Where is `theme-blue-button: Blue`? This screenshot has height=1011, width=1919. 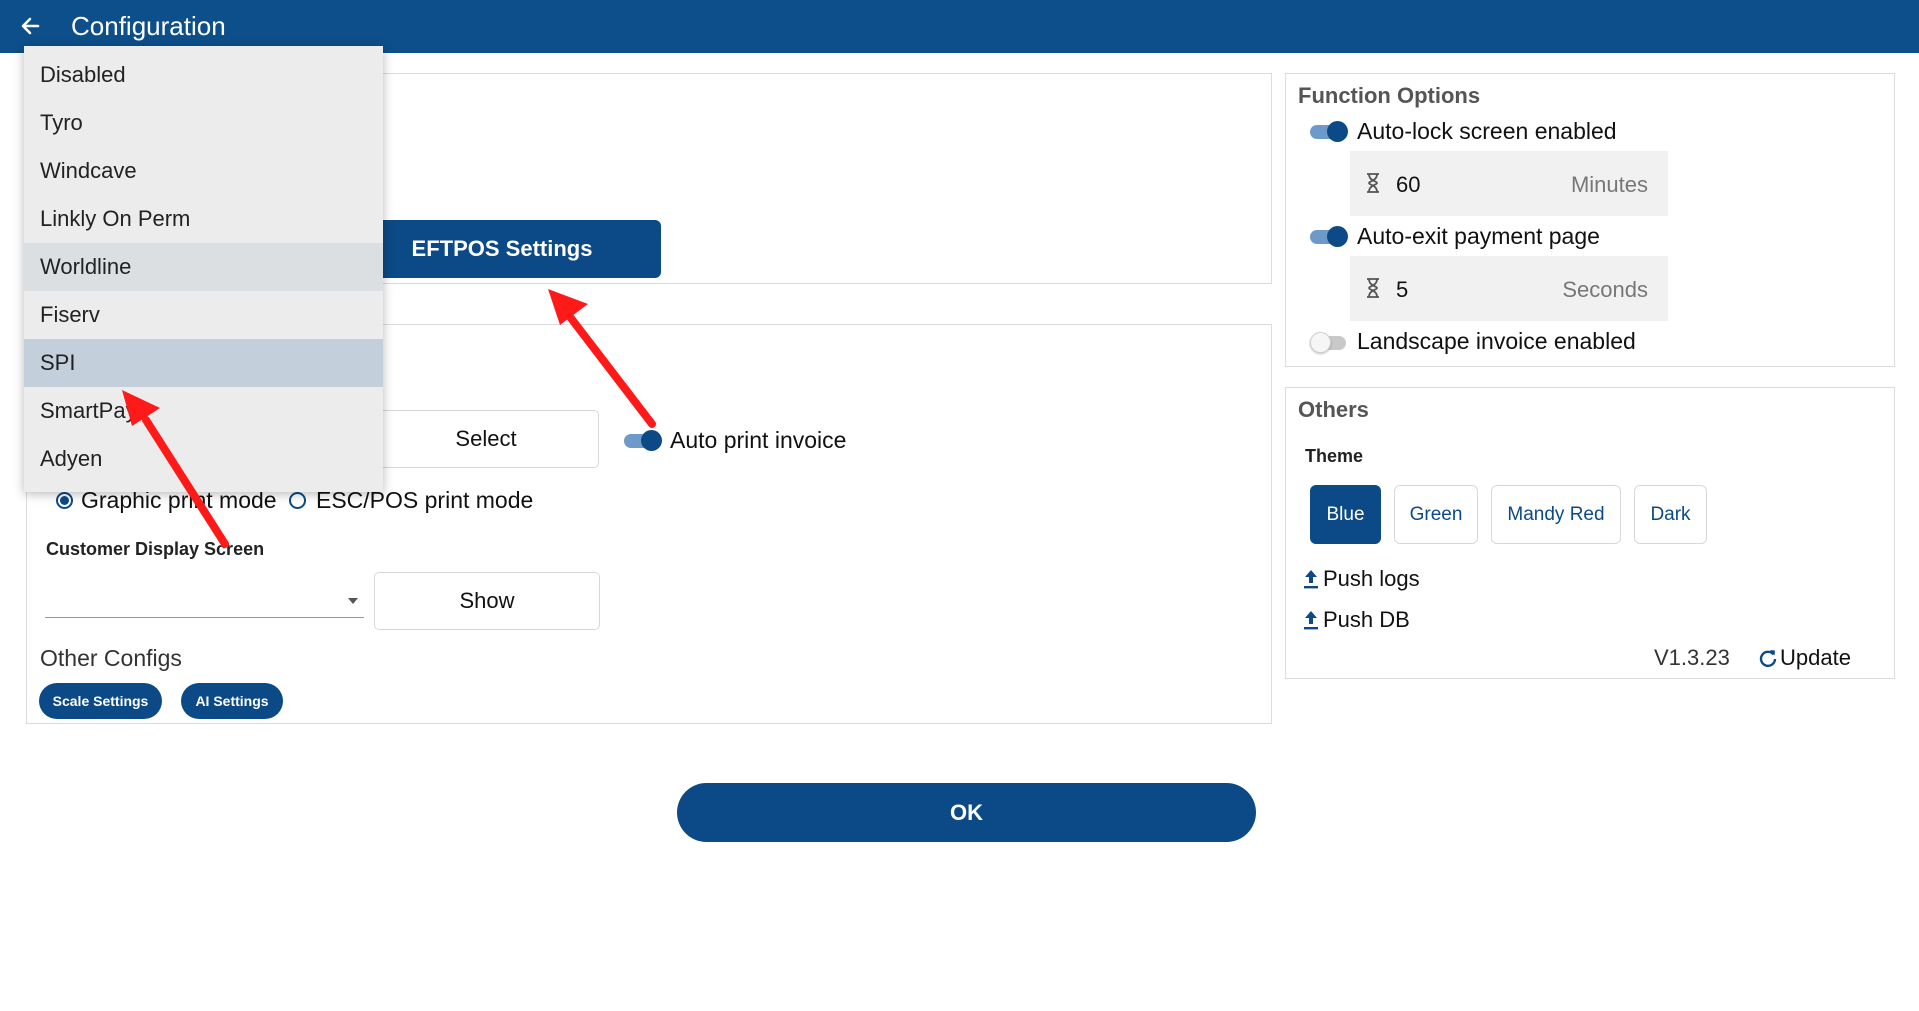 theme-blue-button: Blue is located at coordinates (1345, 514).